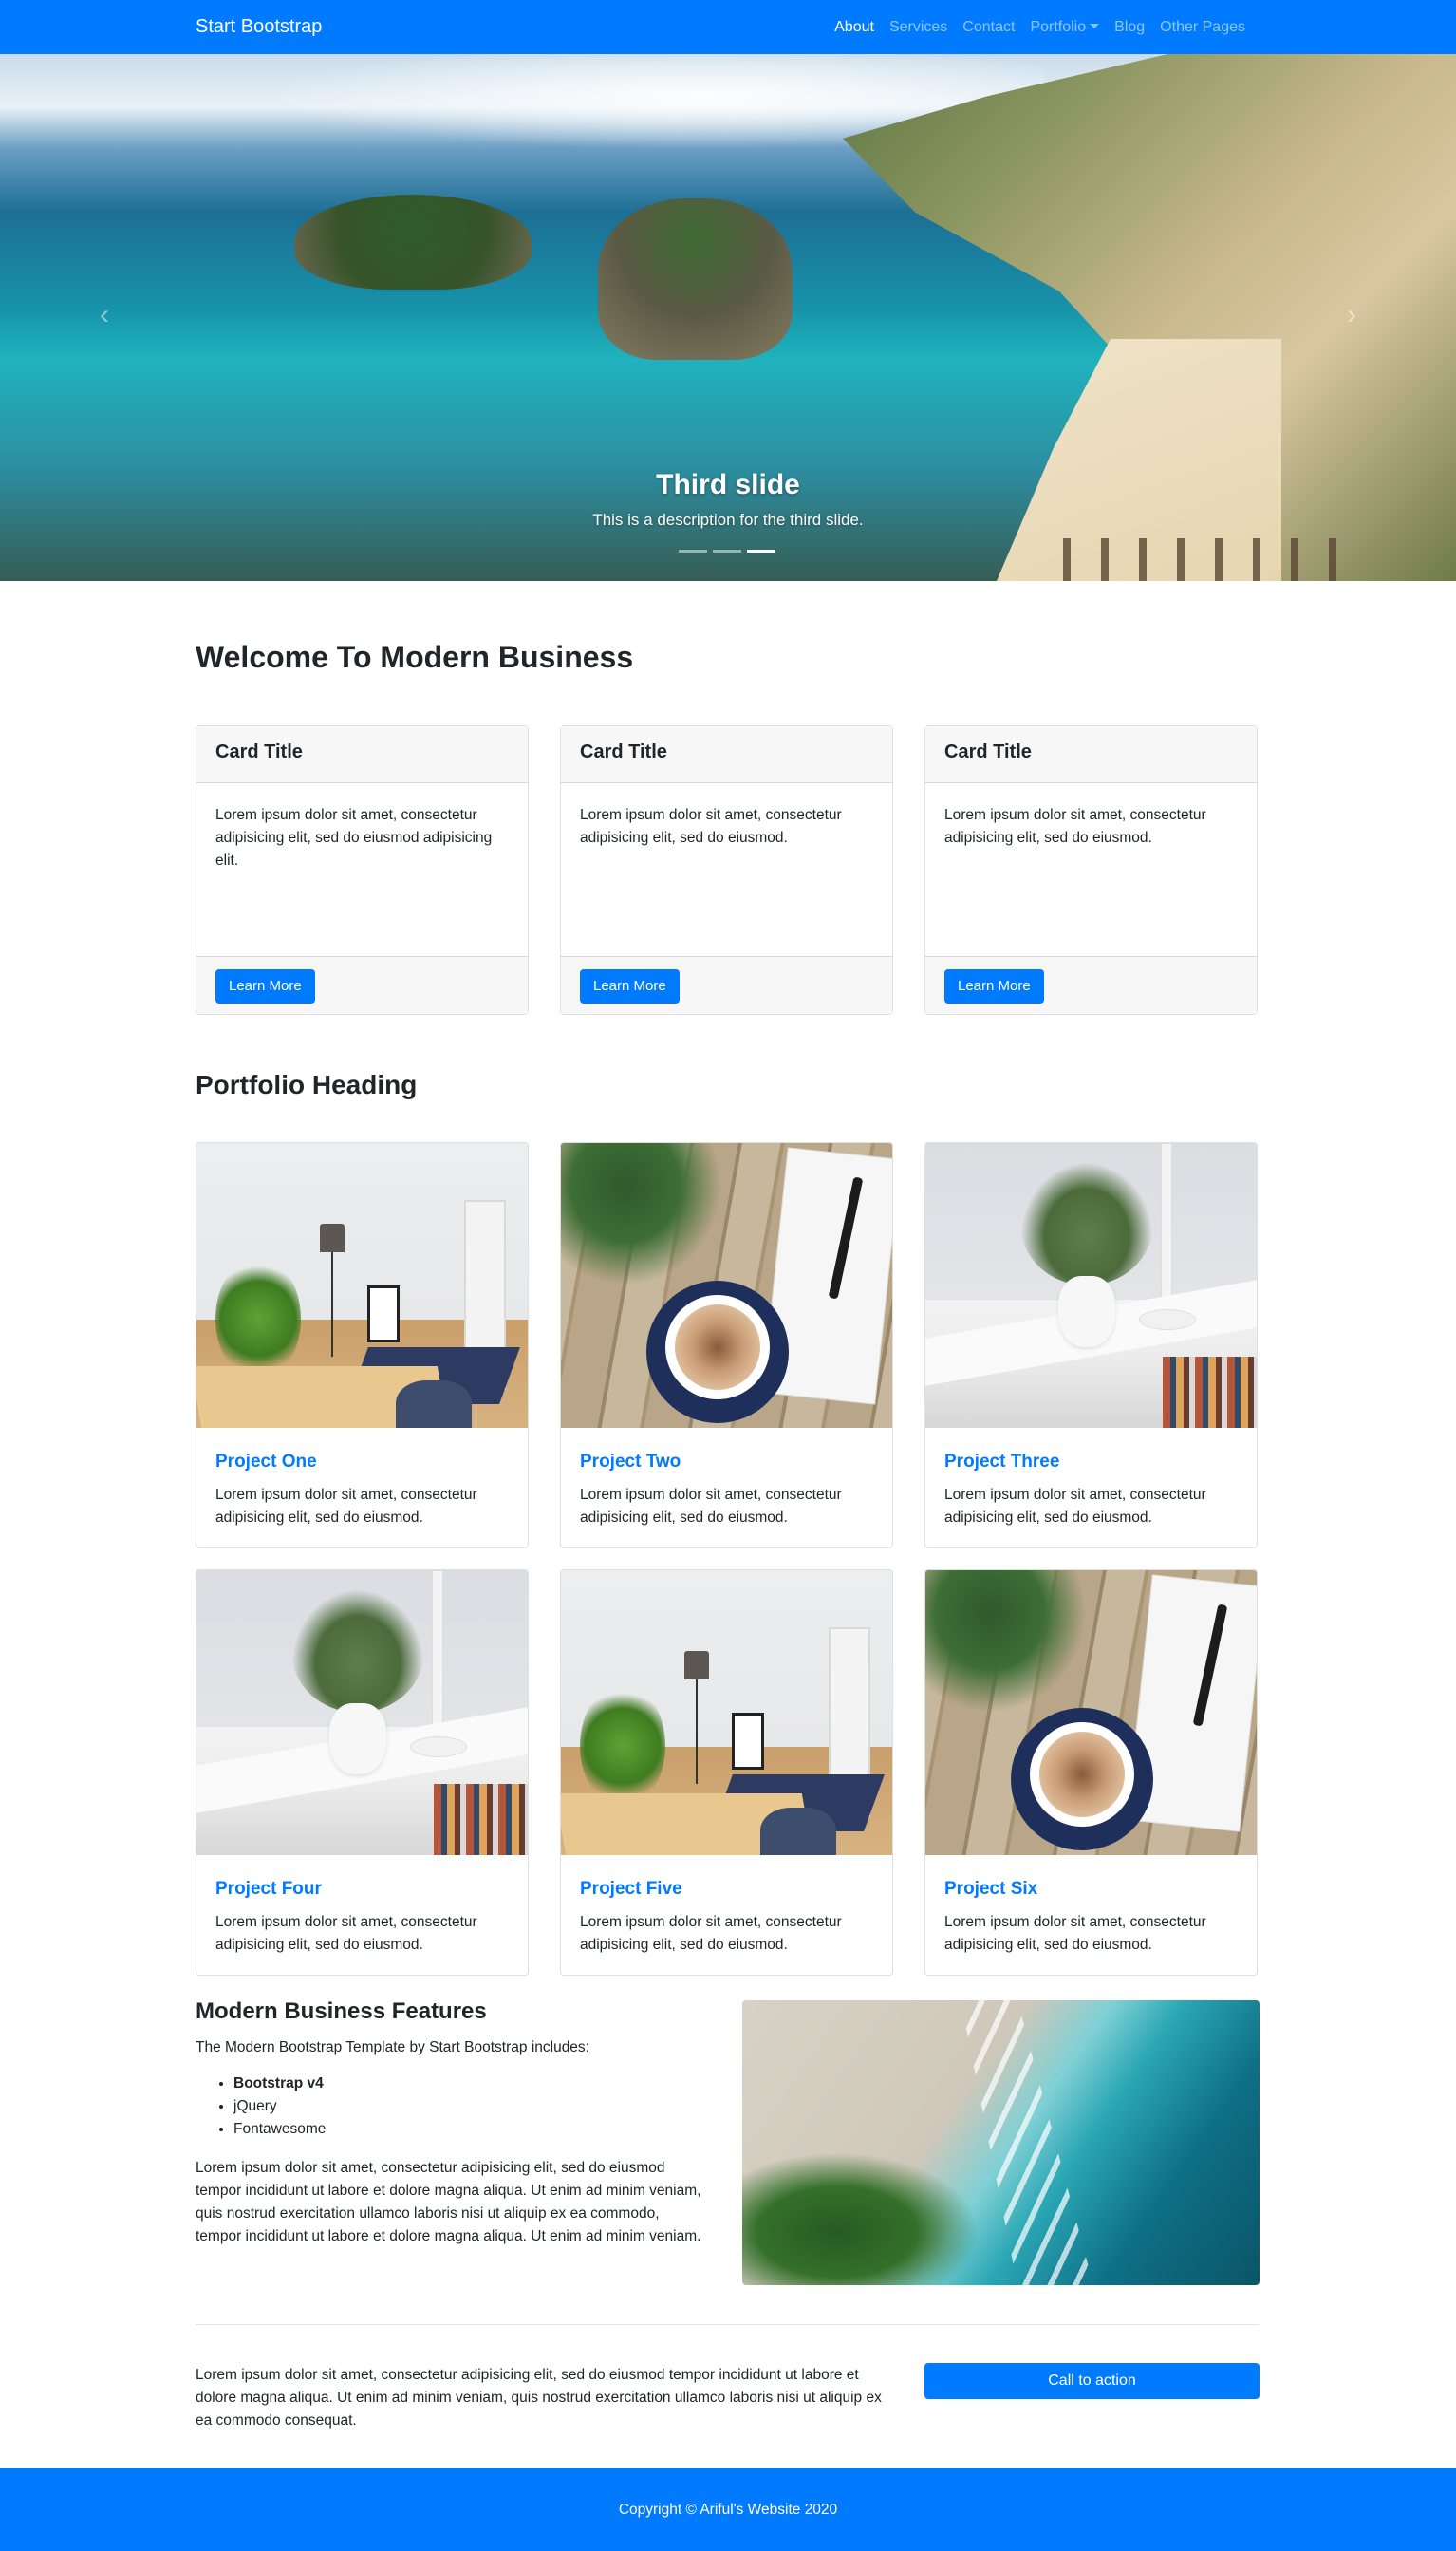  Describe the element at coordinates (726, 1450) in the screenshot. I see `project-title-link: Project Two` at that location.